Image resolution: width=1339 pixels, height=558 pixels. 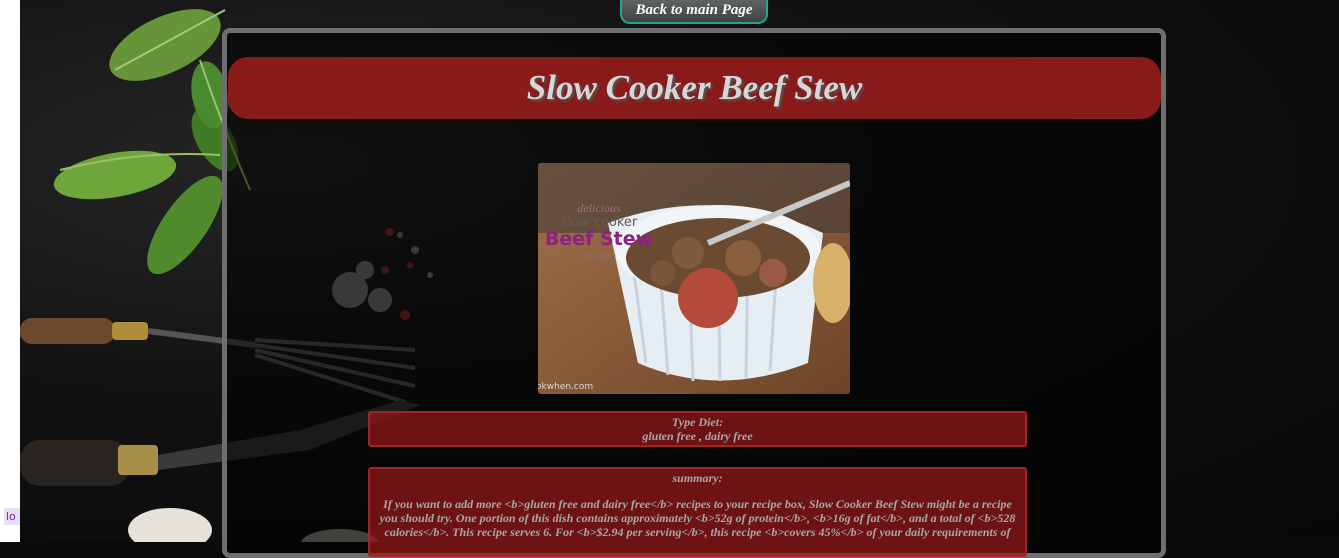 I want to click on back-to-main-button: Back to main Page, so click(x=694, y=12).